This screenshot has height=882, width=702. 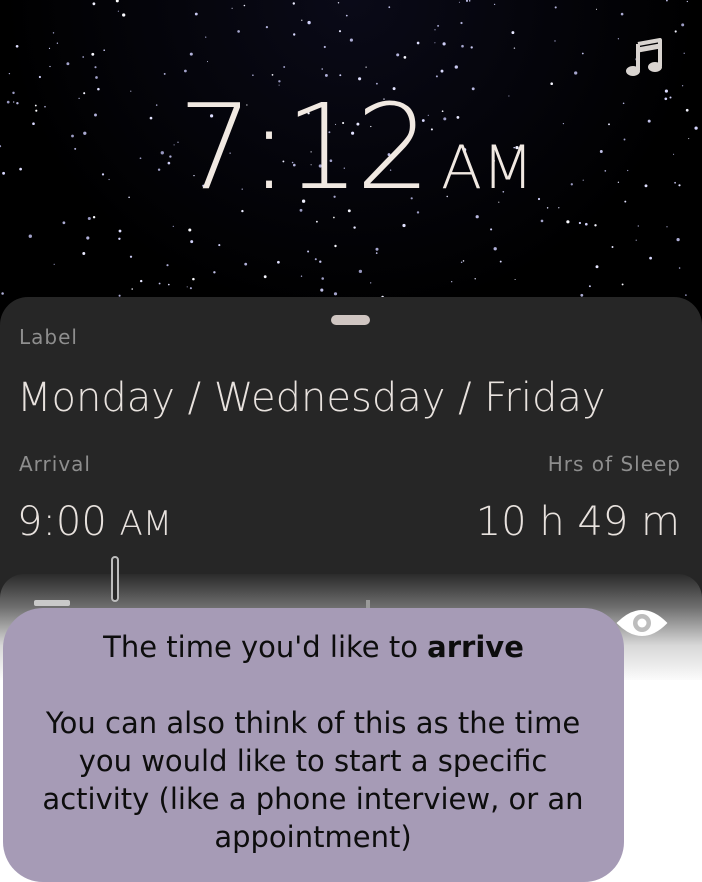 I want to click on music-note-icon, so click(x=644, y=58).